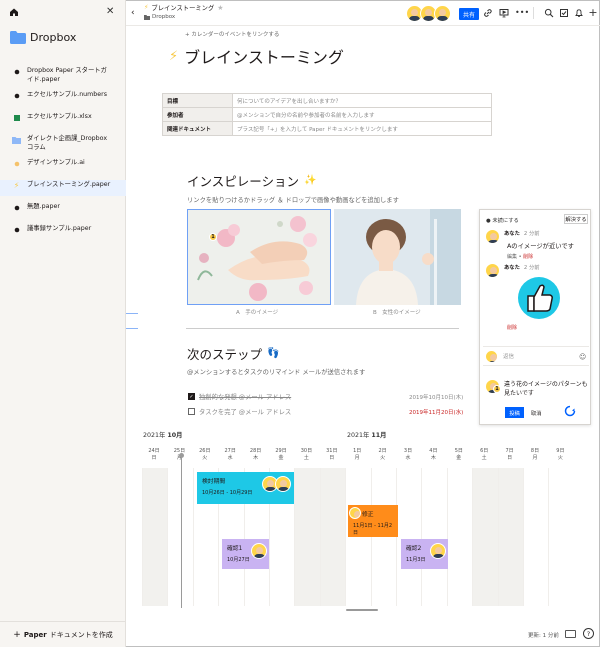 The height and width of the screenshot is (647, 600). I want to click on sidebar-brand: Dropbox, so click(43, 37).